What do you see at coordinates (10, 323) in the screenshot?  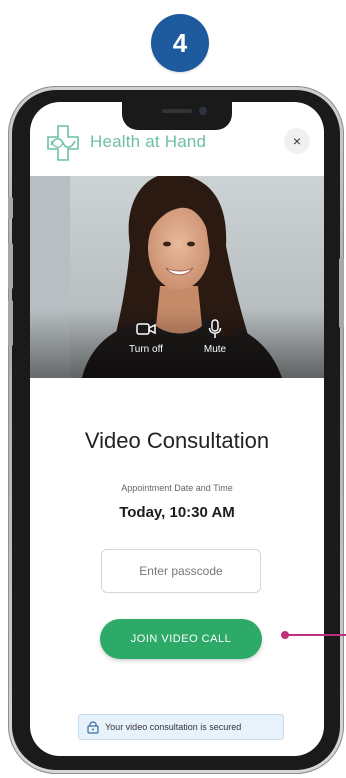 I see `phone-volume-down-button` at bounding box center [10, 323].